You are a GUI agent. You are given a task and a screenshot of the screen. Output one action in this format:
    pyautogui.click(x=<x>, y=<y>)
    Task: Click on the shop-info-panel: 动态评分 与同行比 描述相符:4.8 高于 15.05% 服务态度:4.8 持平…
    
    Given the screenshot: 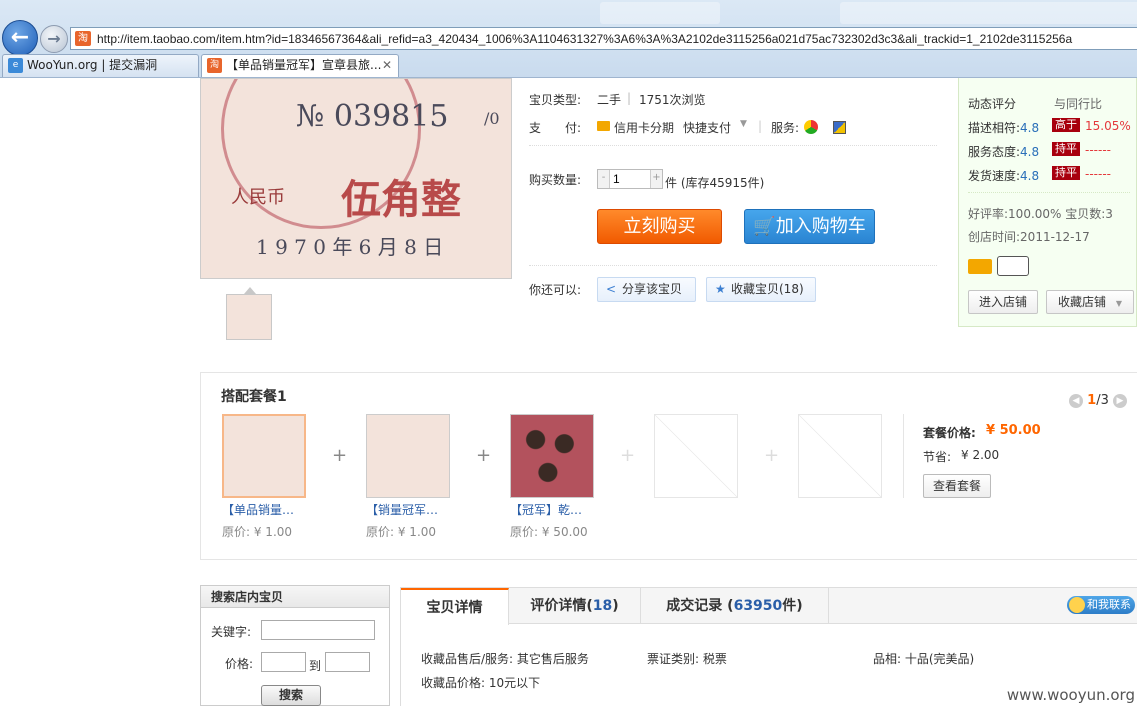 What is the action you would take?
    pyautogui.click(x=1047, y=202)
    